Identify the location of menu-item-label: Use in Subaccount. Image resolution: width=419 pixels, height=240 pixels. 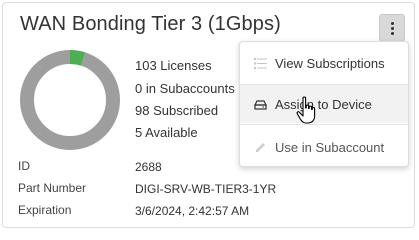
(330, 147).